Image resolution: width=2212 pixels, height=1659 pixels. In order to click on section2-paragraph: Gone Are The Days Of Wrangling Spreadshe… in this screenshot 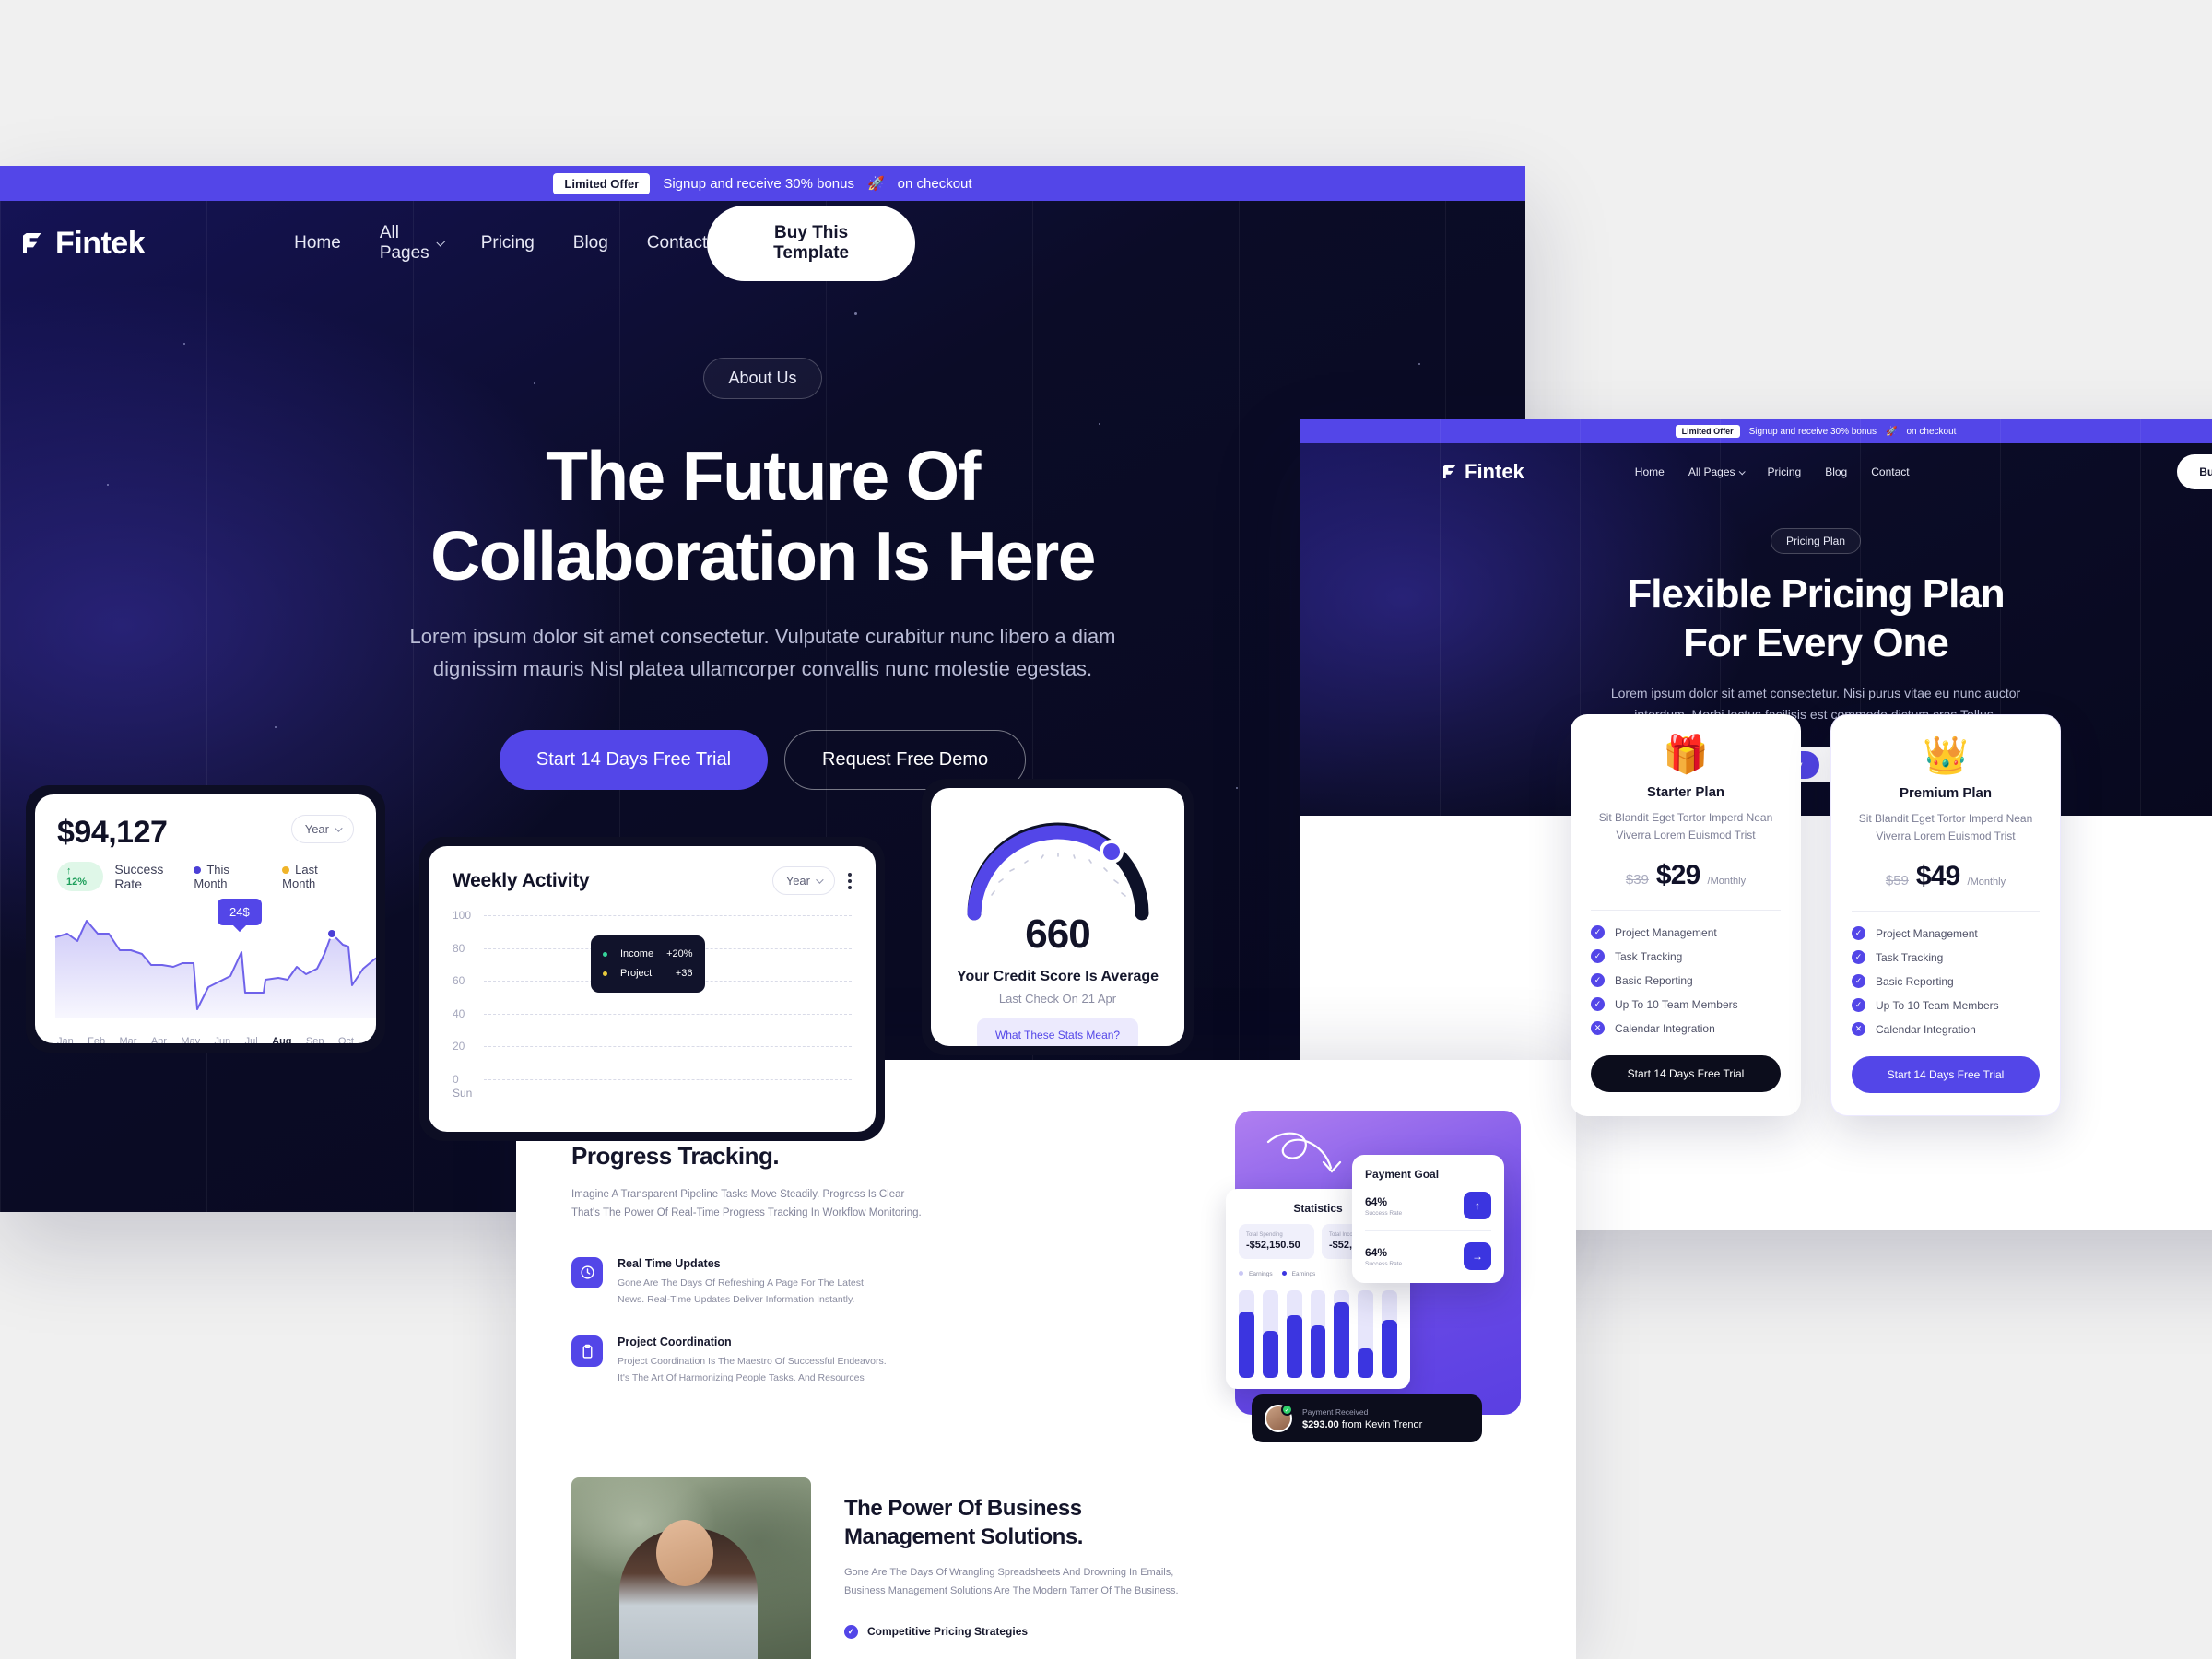, I will do `click(1011, 1582)`.